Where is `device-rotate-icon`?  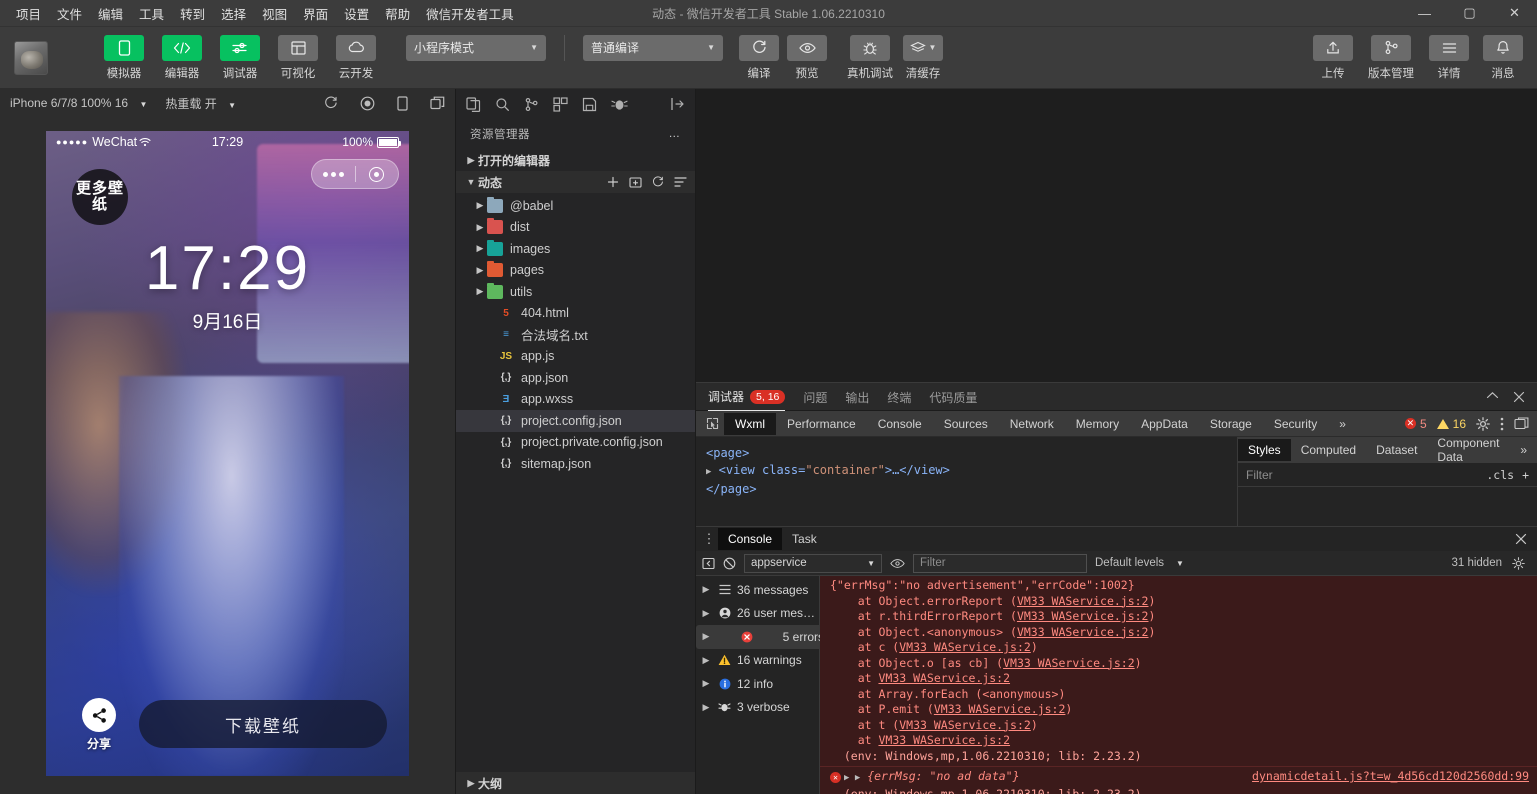
device-rotate-icon is located at coordinates (402, 103).